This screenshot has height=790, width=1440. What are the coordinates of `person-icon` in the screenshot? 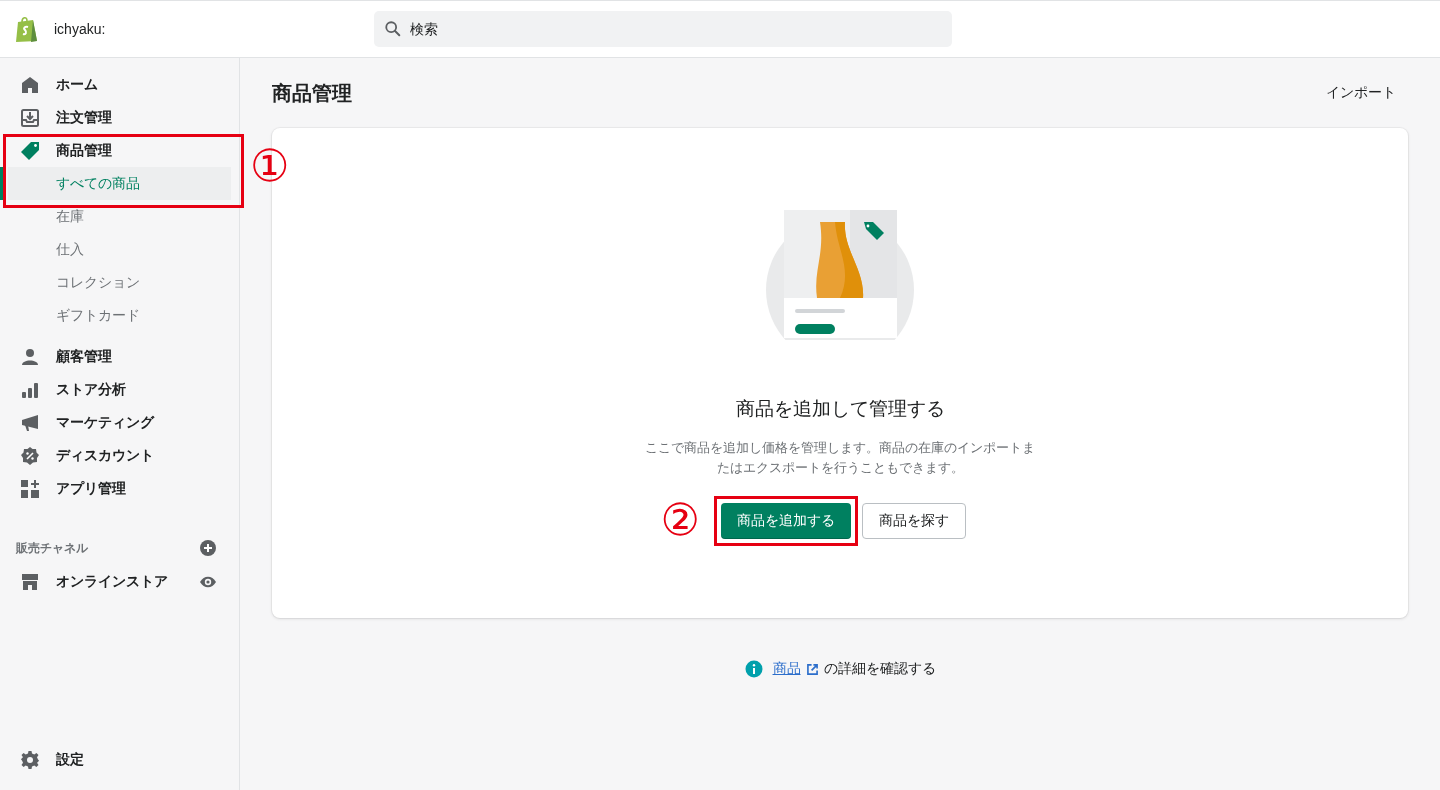 It's located at (30, 356).